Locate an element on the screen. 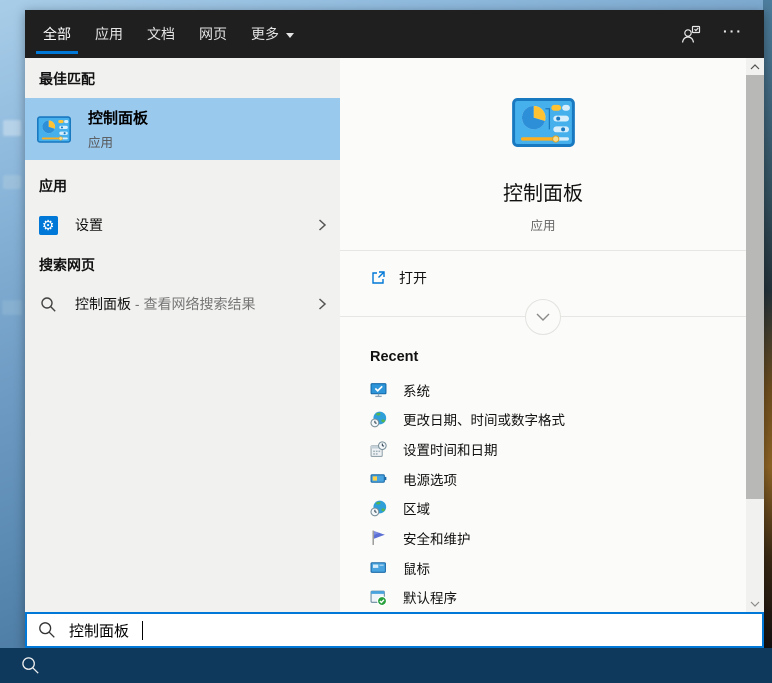  recent-item-set-time-date: 设置时间和日期 is located at coordinates (543, 449).